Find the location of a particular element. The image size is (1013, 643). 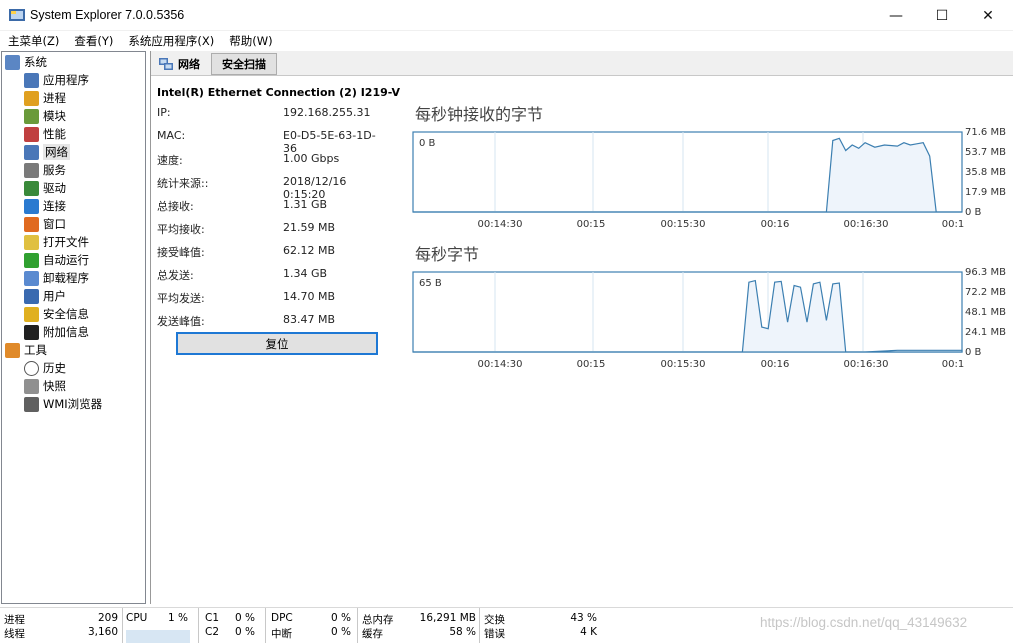

watermark: https://blog.csdn.net/qq_43149632 is located at coordinates (864, 622).